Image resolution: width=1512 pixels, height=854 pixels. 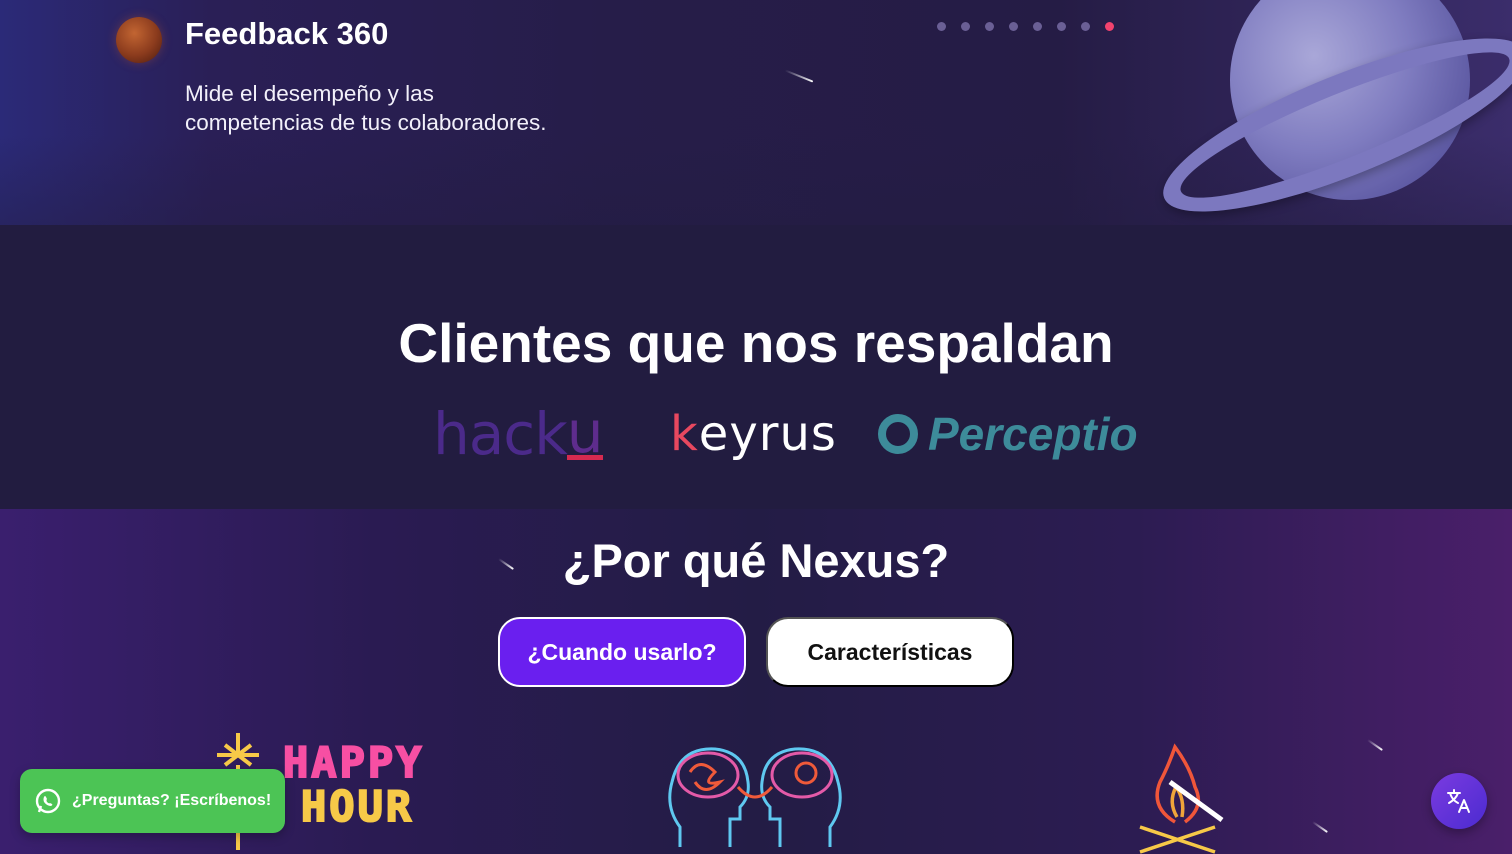 What do you see at coordinates (1328, 112) in the screenshot?
I see `planet-icon` at bounding box center [1328, 112].